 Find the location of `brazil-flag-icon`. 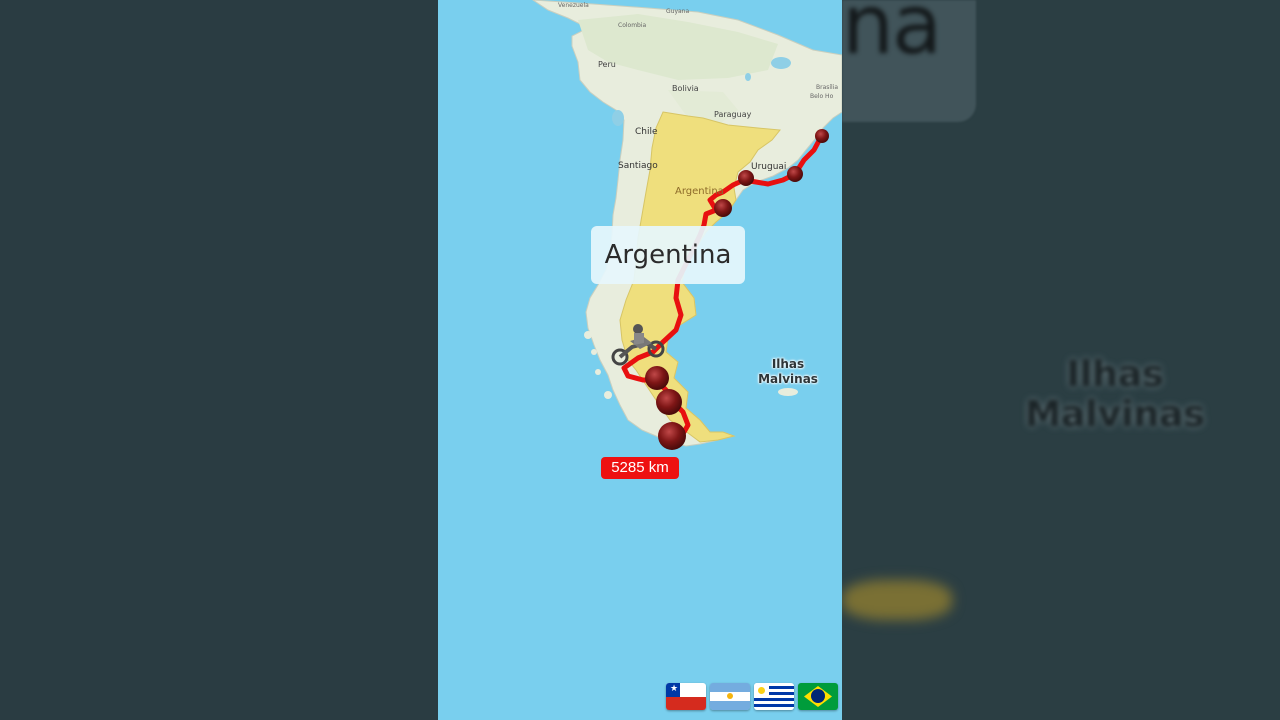

brazil-flag-icon is located at coordinates (818, 696).